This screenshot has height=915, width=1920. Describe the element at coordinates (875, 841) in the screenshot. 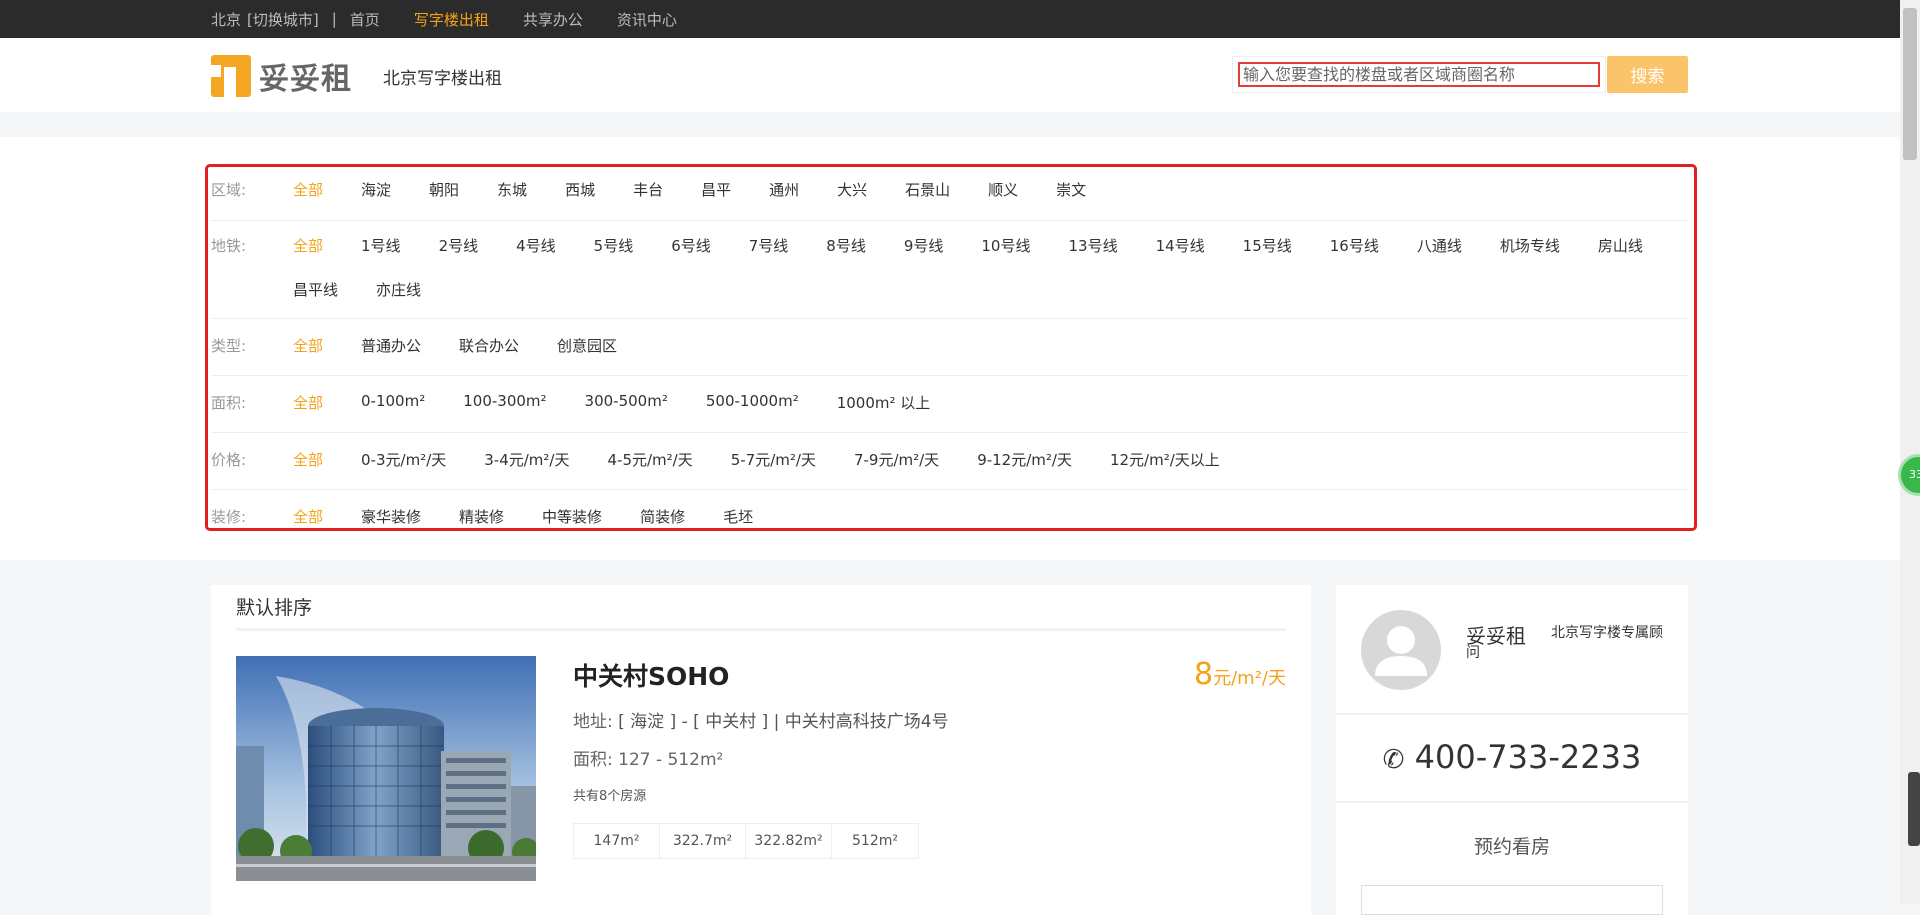

I see `size-chip: 512m²` at that location.